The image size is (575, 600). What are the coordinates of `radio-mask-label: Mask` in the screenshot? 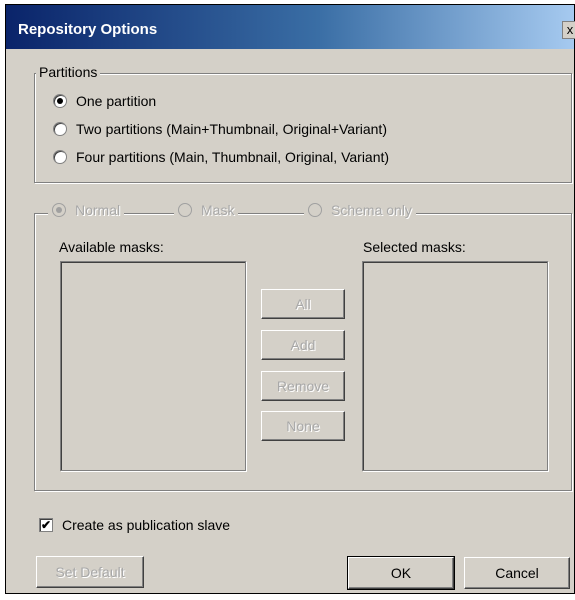 It's located at (218, 210).